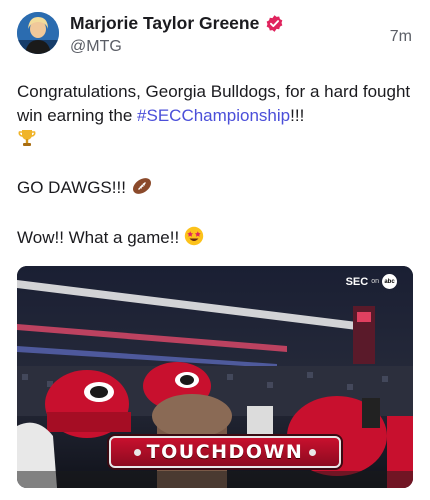 The height and width of the screenshot is (500, 430). What do you see at coordinates (313, 452) in the screenshot?
I see `banner-dot-right` at bounding box center [313, 452].